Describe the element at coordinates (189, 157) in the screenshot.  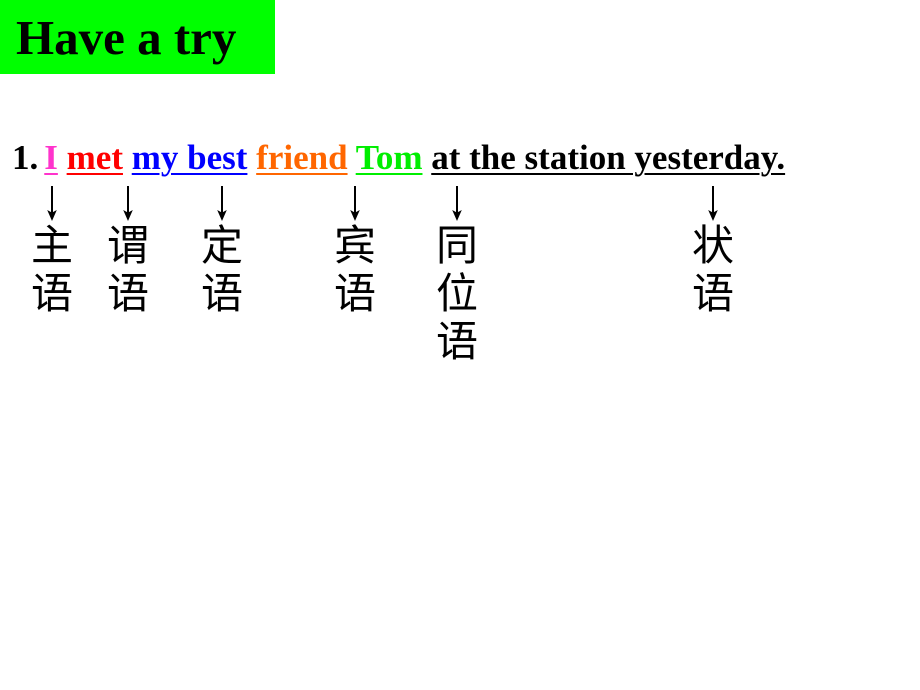
I see `sentence-segment-attributive: my best` at that location.